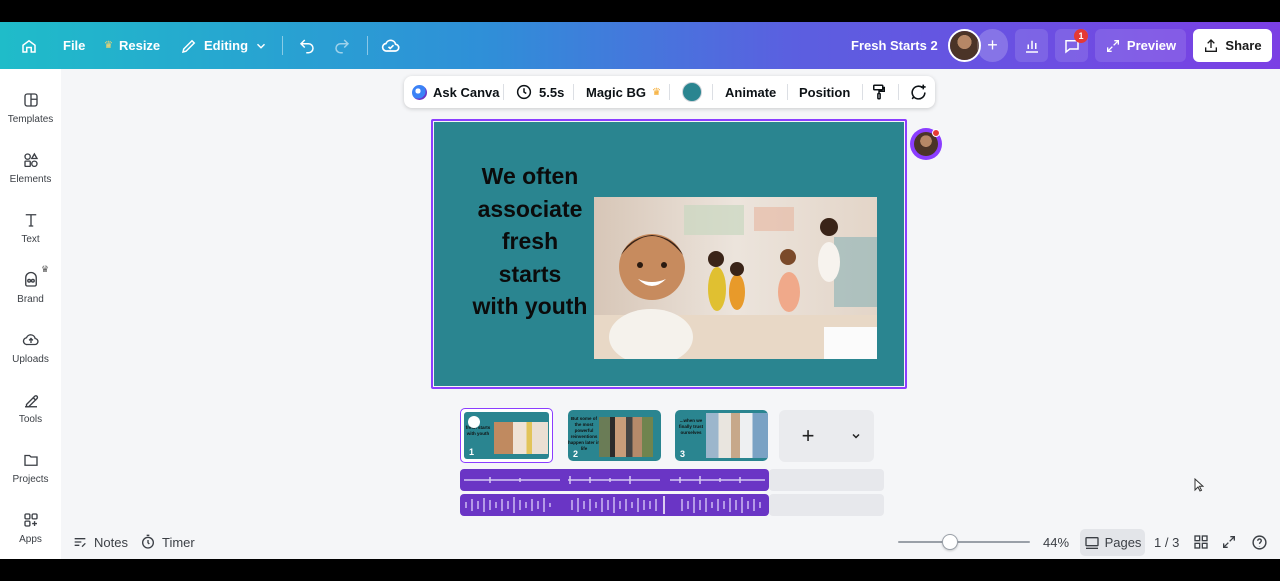  I want to click on heading-line: We often, so click(530, 176).